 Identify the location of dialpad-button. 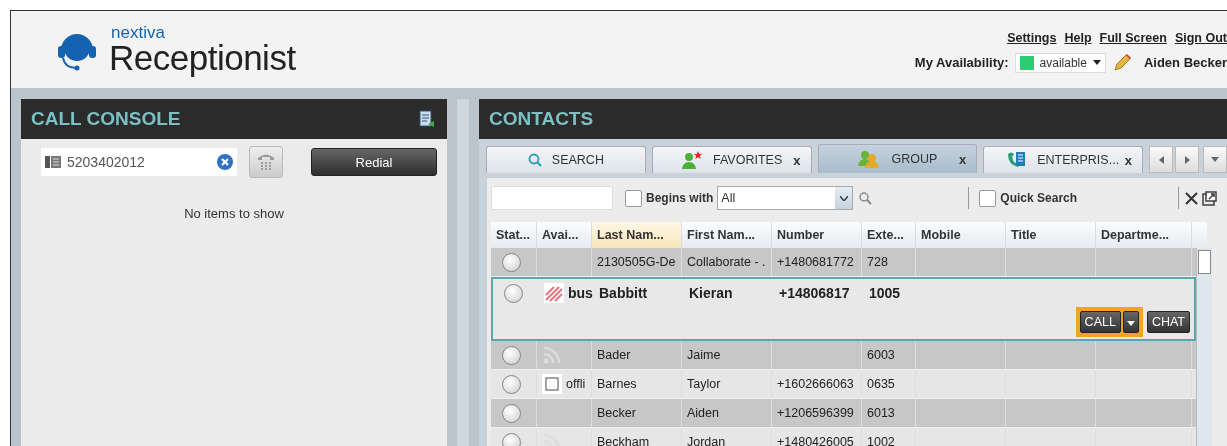
(266, 162).